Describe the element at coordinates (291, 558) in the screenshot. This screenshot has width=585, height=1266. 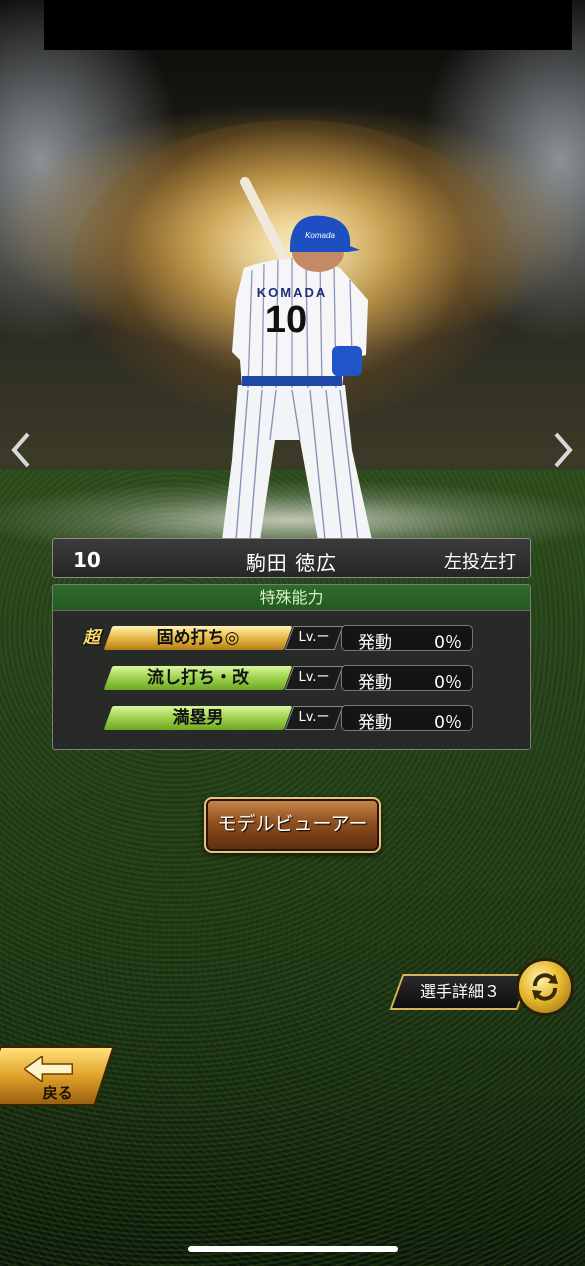
I see `player-name-bar: 10 駒田 徳広 左投左打` at that location.